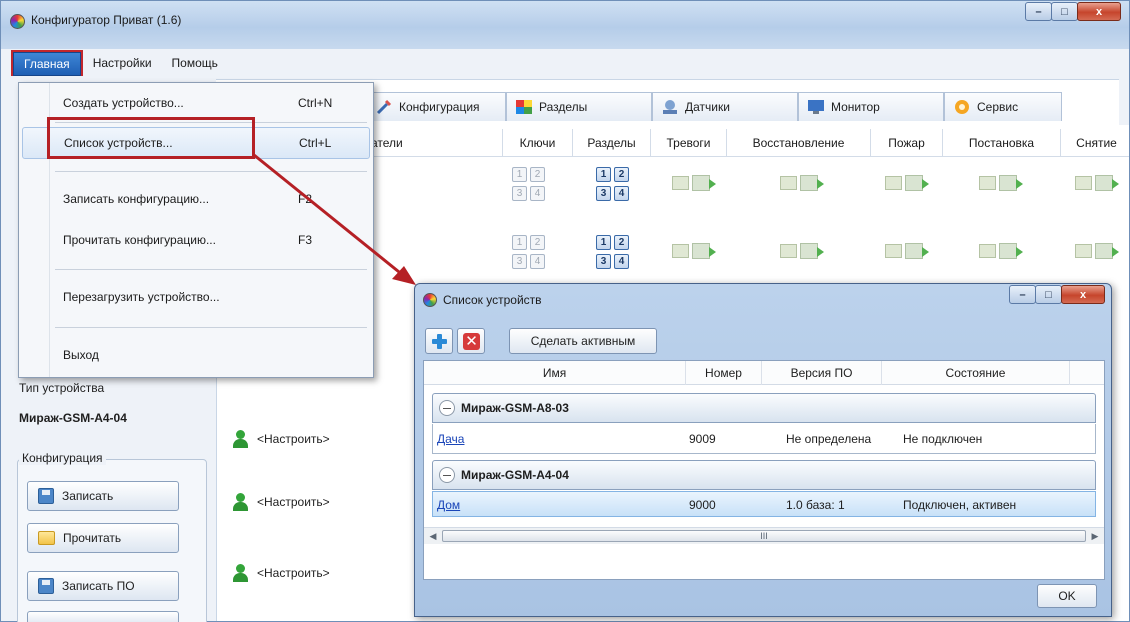  I want to click on device-firmware: Не определена, so click(829, 439).